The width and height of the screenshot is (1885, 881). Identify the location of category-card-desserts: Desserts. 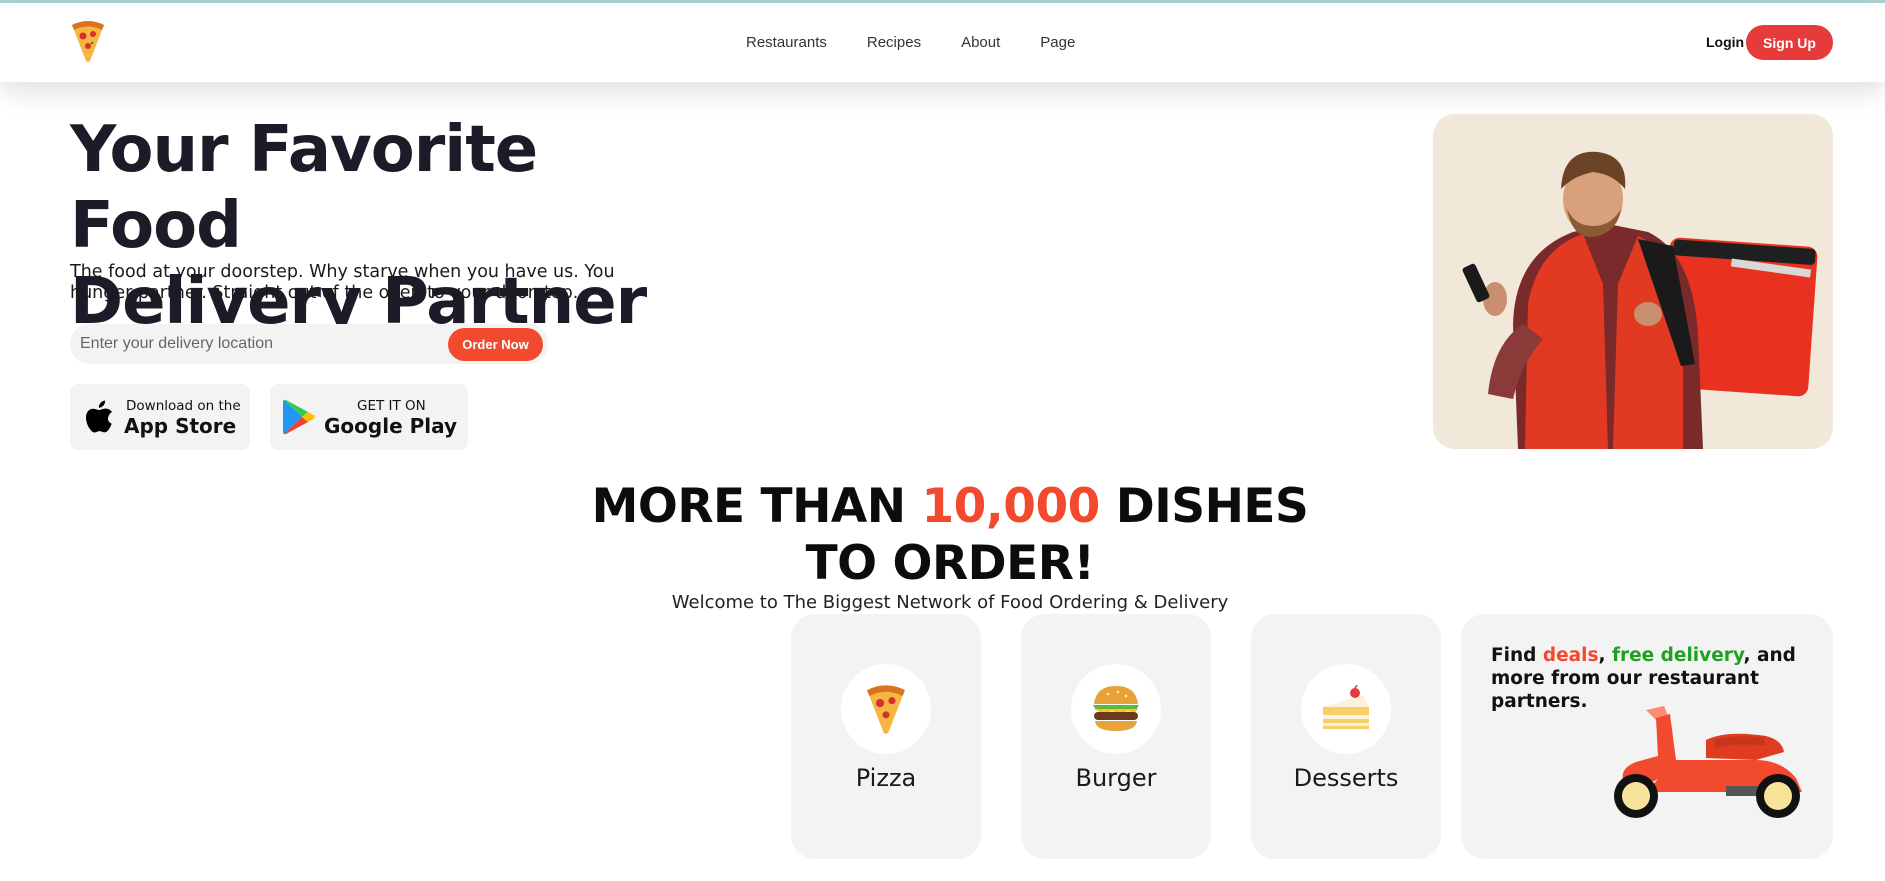
(1346, 736).